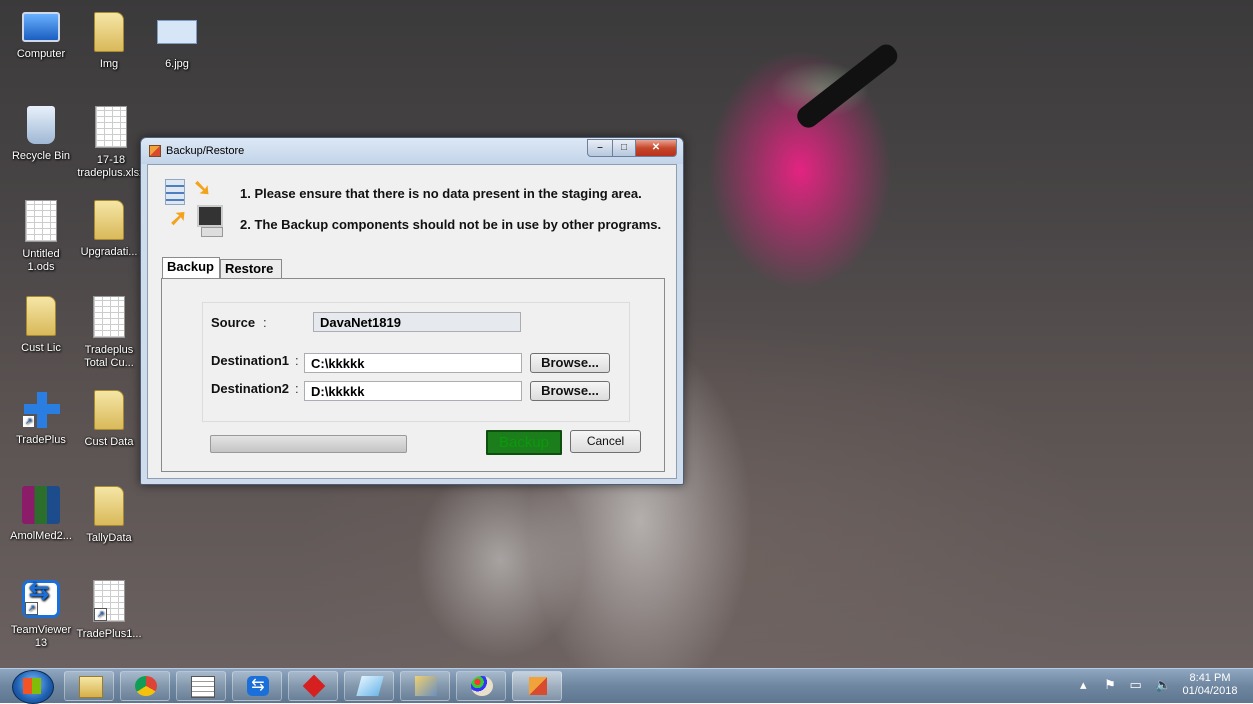 The width and height of the screenshot is (1253, 704). What do you see at coordinates (626, 686) in the screenshot?
I see `taskbar: ⇆ ▴ ⚑ ▭ 🔈 8:41 PM 01/04/2018` at bounding box center [626, 686].